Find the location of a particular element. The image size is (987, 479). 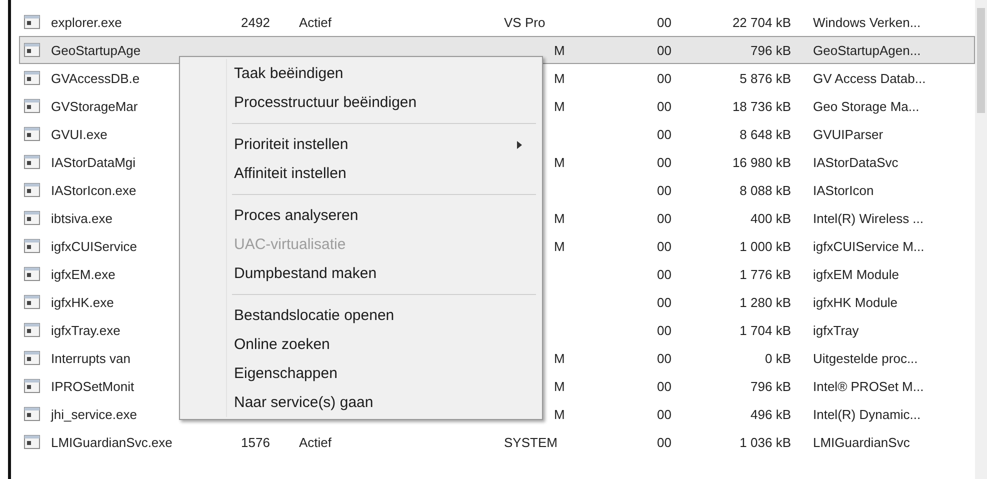

pid-cell: 2492 is located at coordinates (255, 22).